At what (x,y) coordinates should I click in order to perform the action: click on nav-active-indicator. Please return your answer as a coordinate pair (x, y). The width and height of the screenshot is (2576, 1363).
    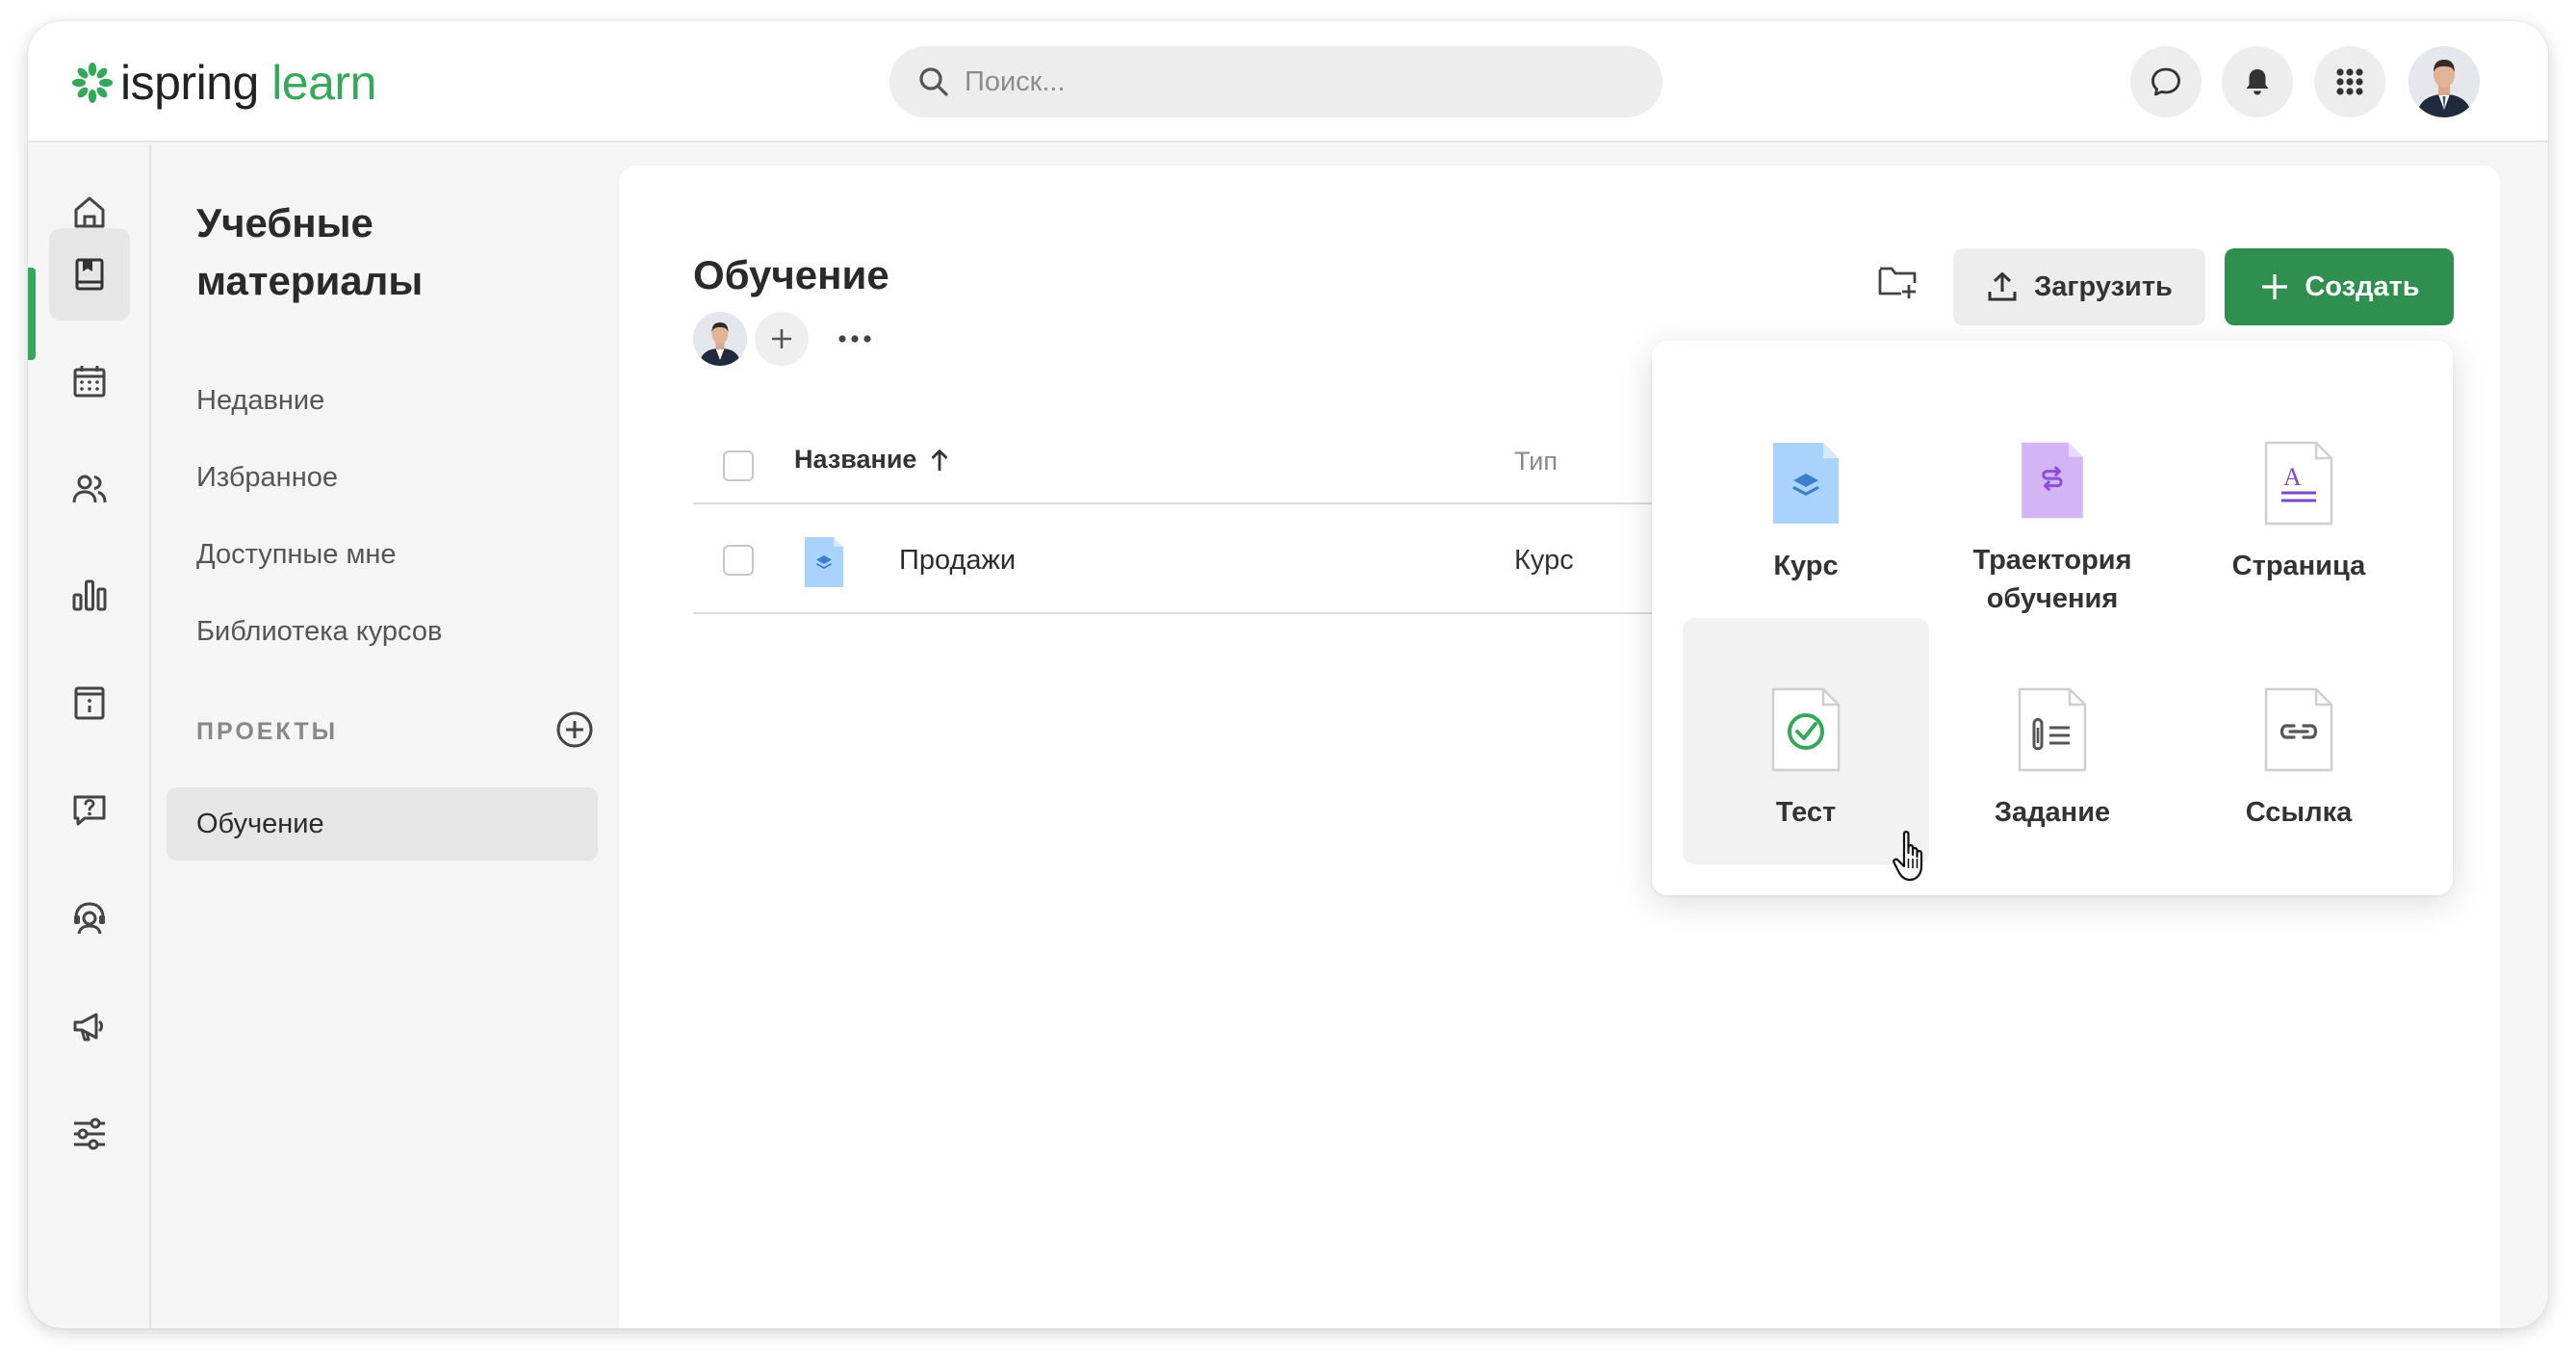
    Looking at the image, I should click on (32, 314).